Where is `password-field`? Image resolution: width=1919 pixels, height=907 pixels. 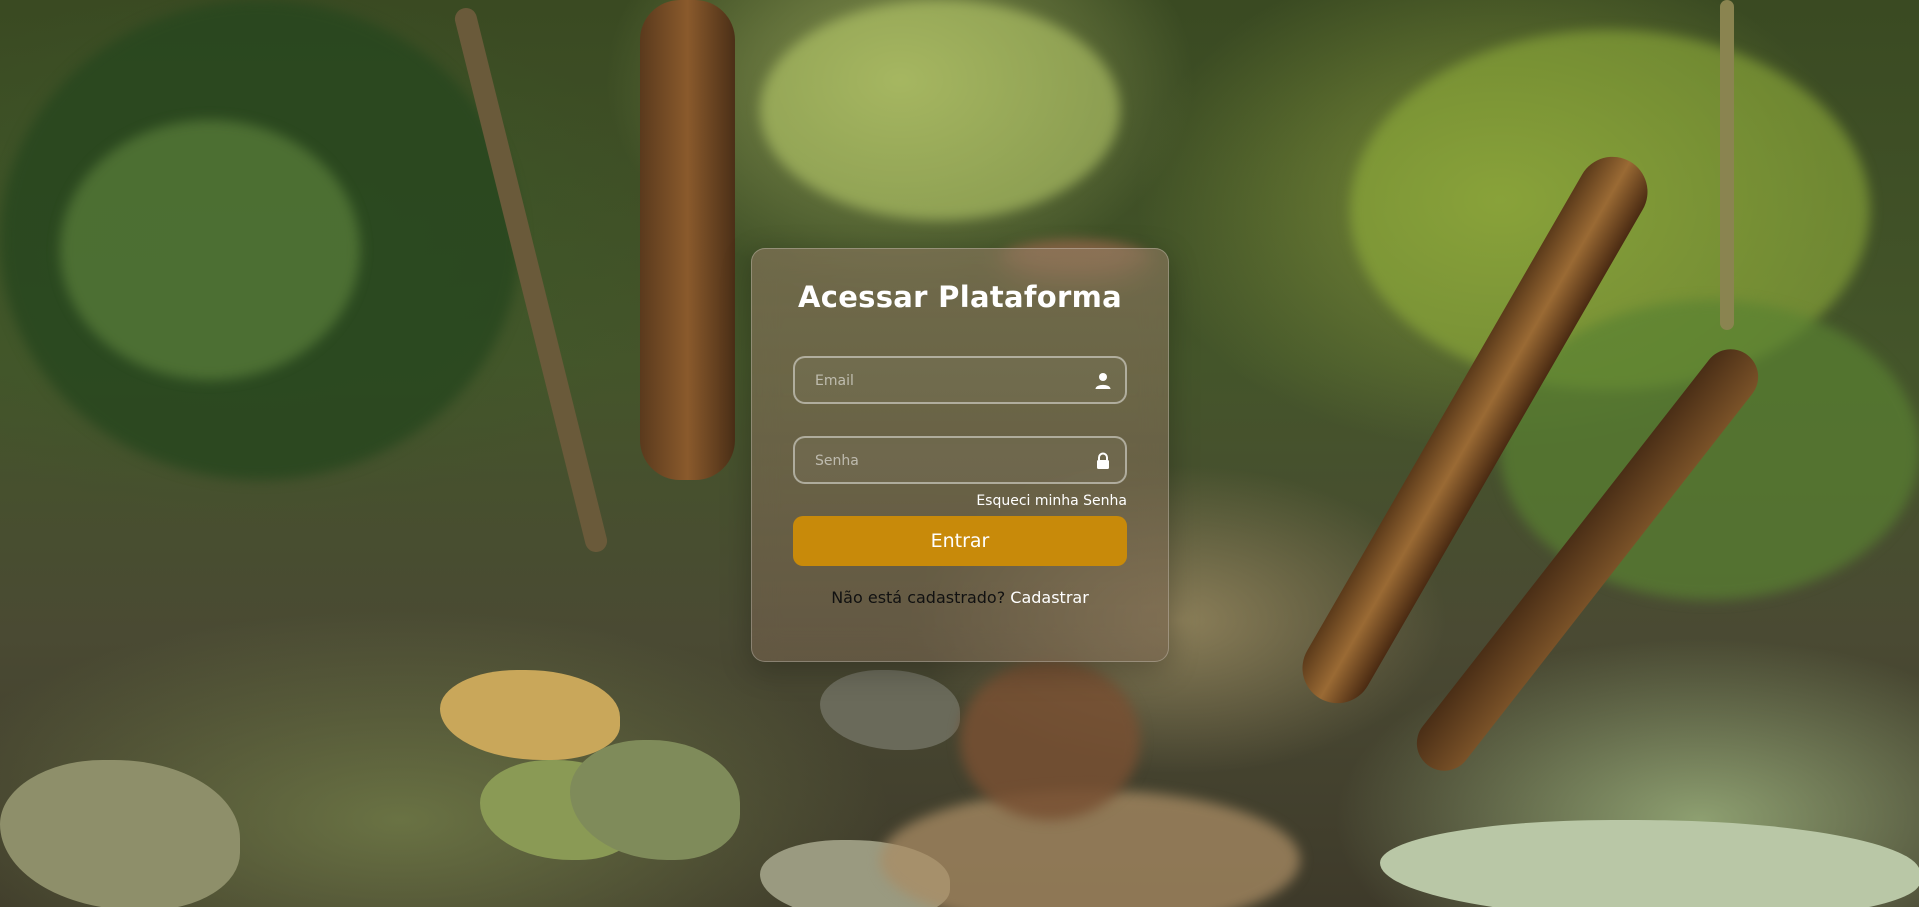 password-field is located at coordinates (960, 460).